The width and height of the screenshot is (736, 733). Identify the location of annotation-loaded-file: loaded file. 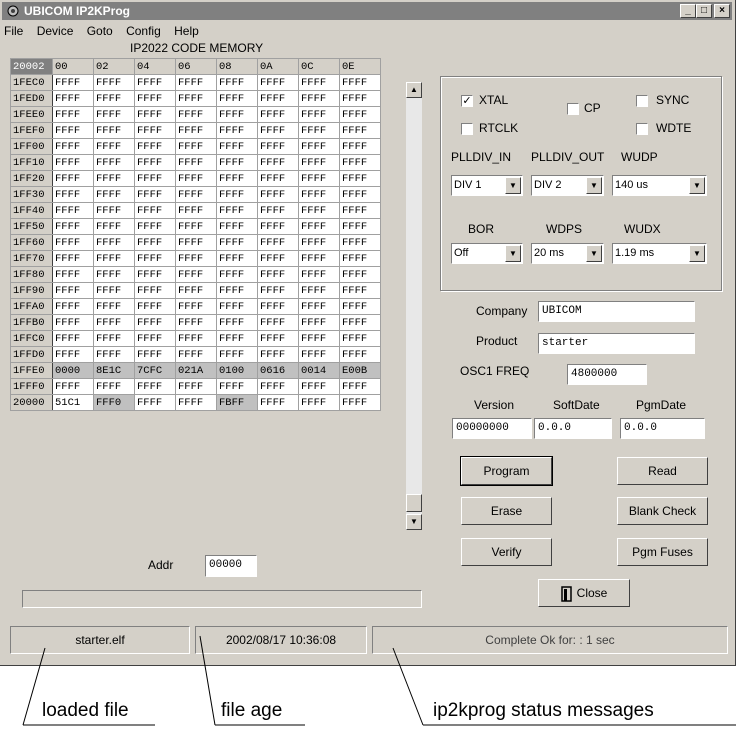
(85, 710).